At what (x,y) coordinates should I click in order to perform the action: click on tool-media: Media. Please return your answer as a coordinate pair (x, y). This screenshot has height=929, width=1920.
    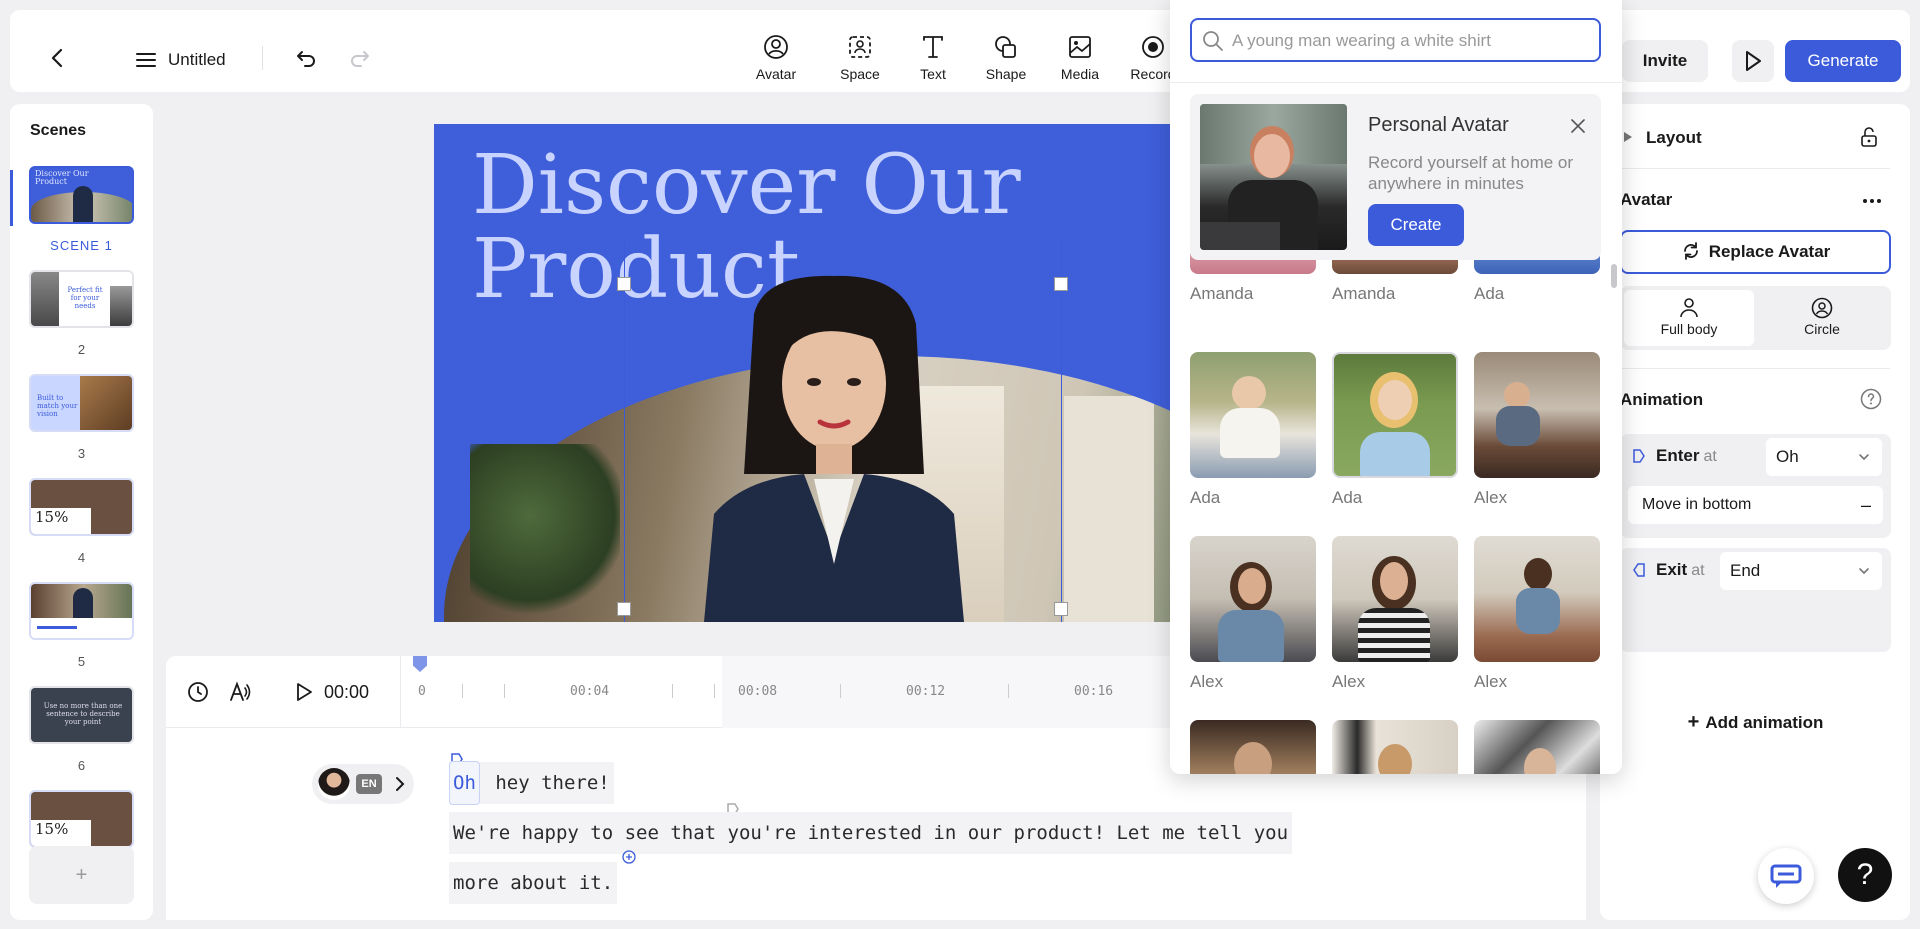
    Looking at the image, I should click on (1080, 60).